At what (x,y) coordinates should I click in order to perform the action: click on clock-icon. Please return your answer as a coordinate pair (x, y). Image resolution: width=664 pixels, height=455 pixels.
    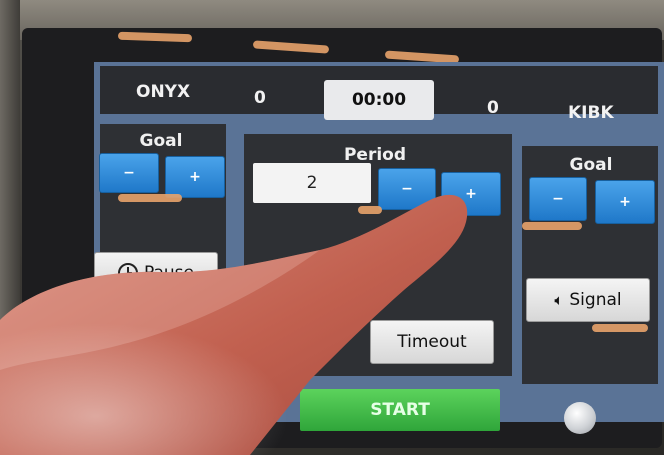
    Looking at the image, I should click on (128, 273).